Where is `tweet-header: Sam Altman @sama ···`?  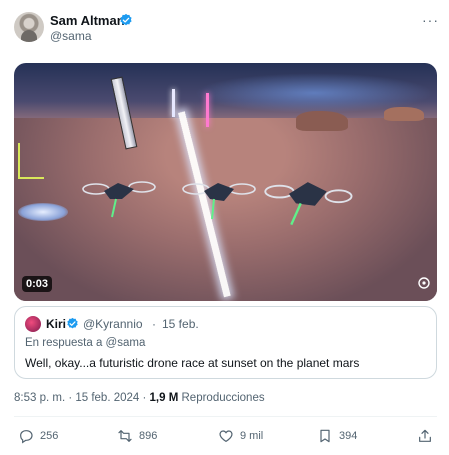
tweet-header: Sam Altman @sama ··· is located at coordinates (226, 28).